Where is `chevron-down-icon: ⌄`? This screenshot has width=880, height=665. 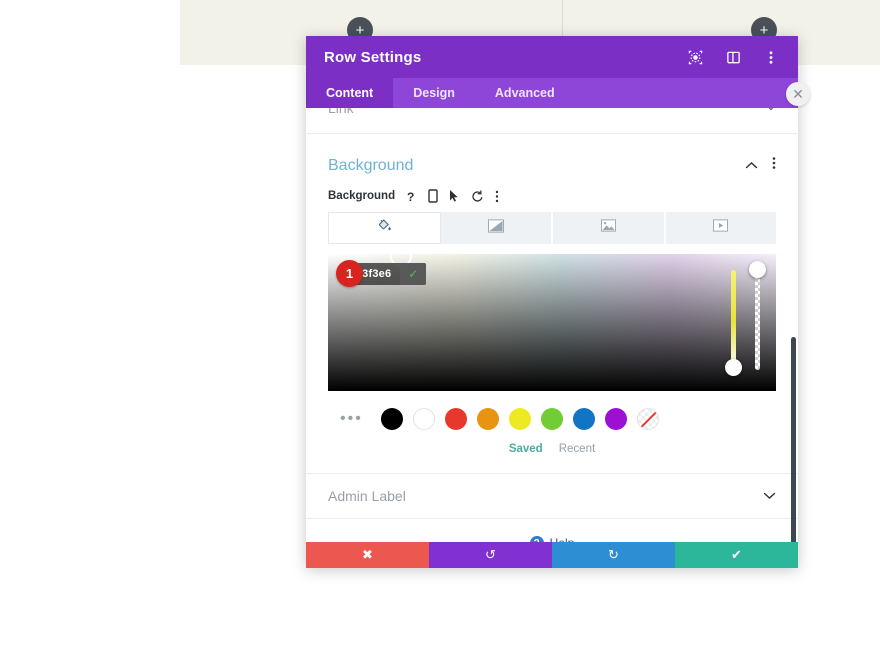
chevron-down-icon: ⌄ is located at coordinates (771, 110).